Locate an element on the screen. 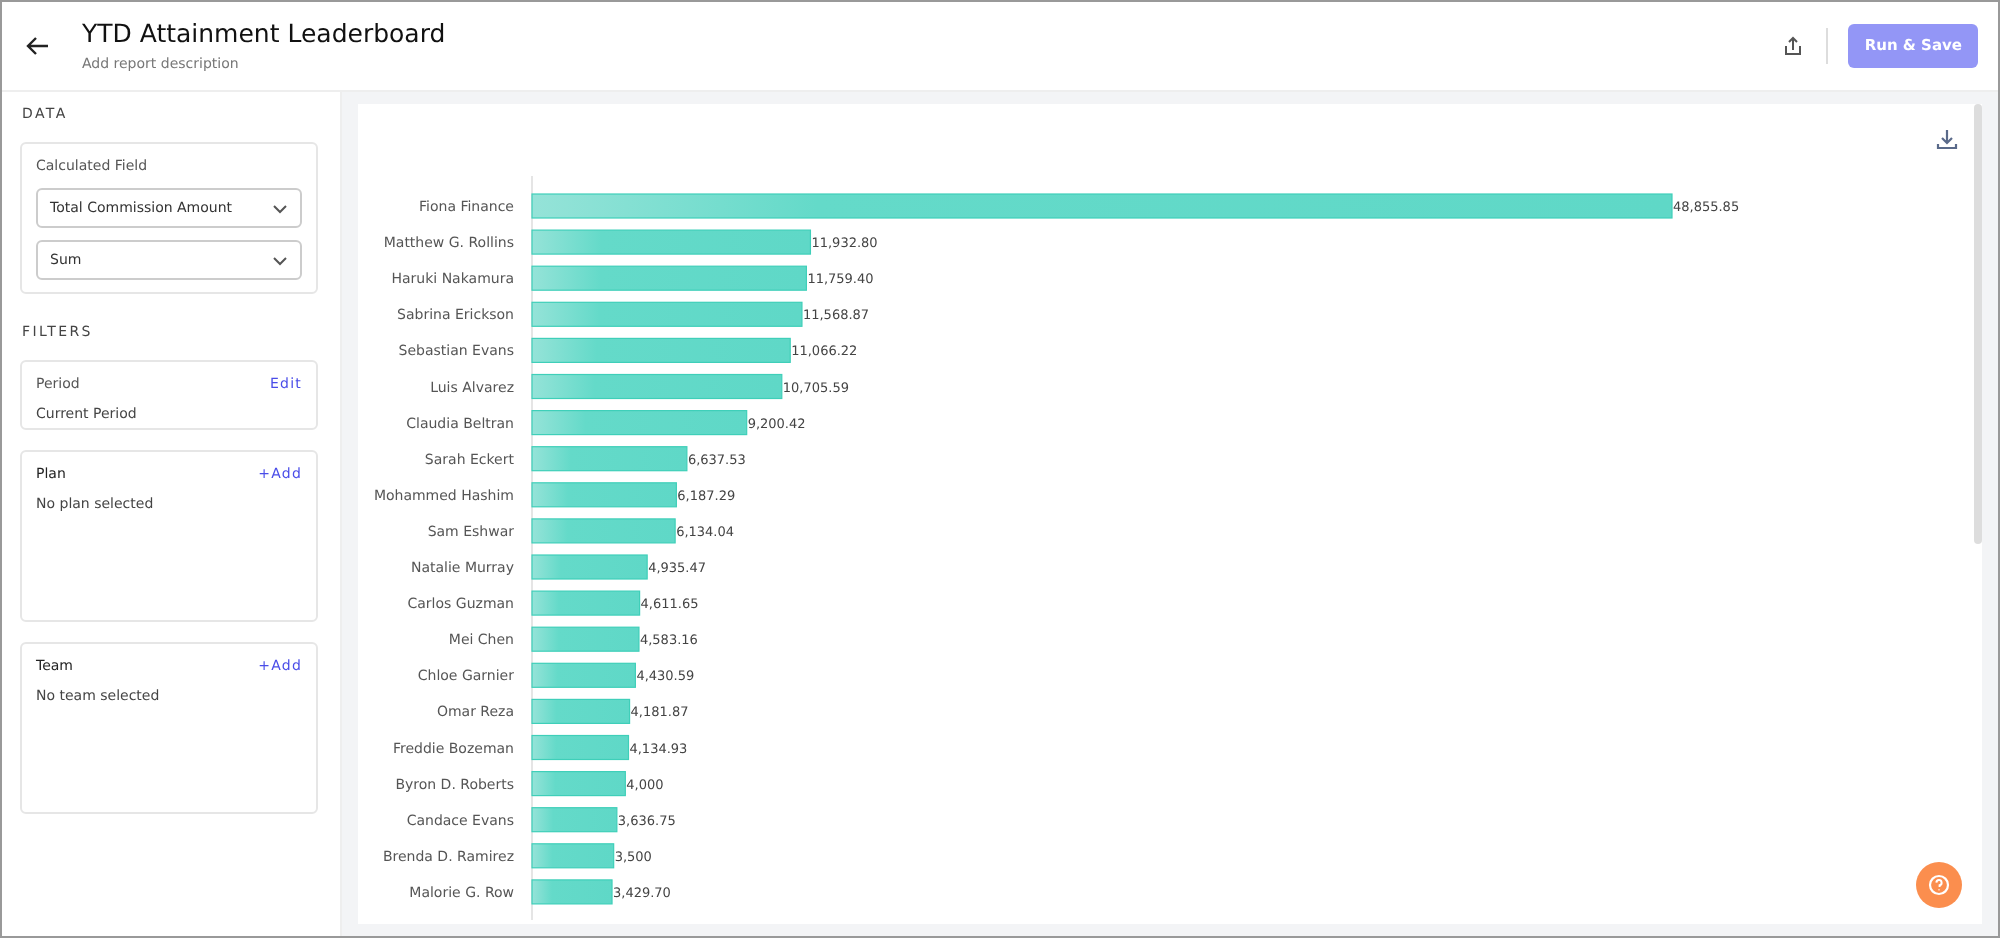 Image resolution: width=2000 pixels, height=938 pixels. back-arrow-icon is located at coordinates (38, 46).